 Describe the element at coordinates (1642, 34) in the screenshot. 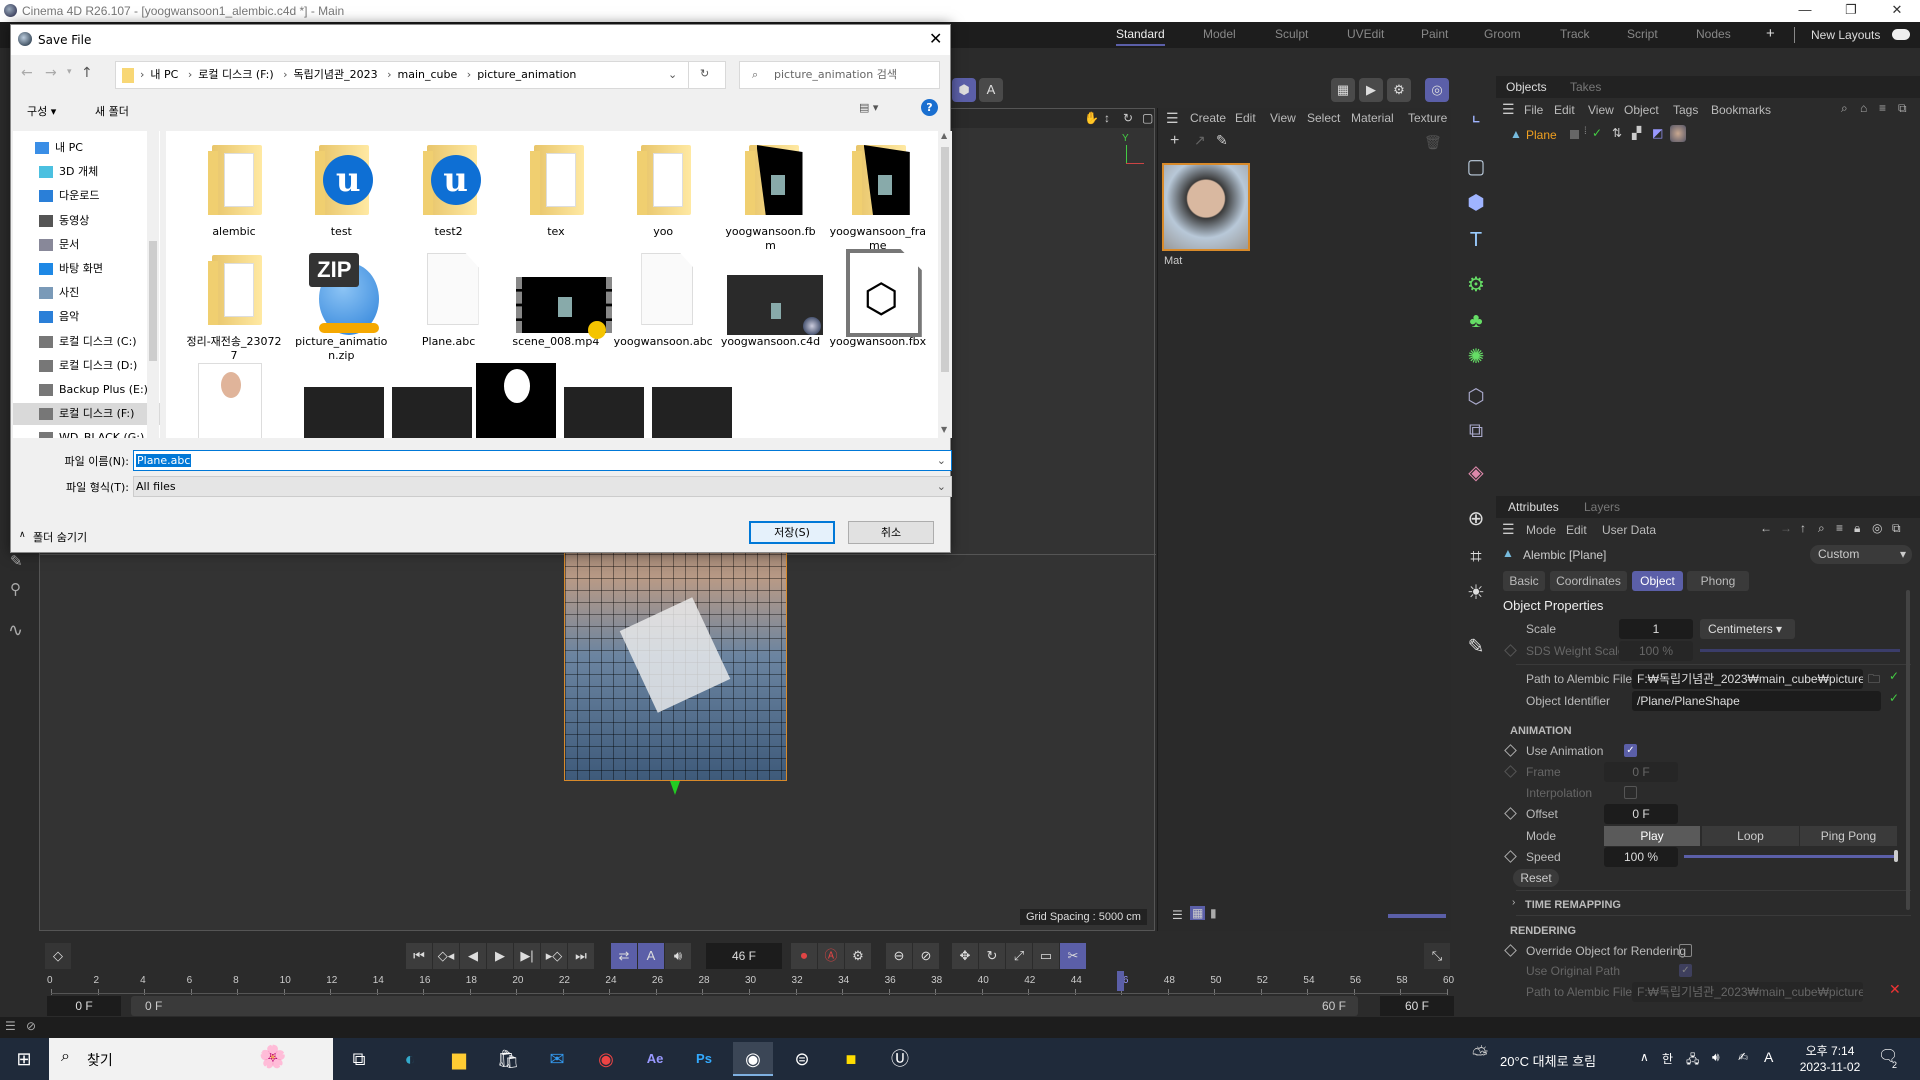

I see `layout-tab-script: Script` at that location.